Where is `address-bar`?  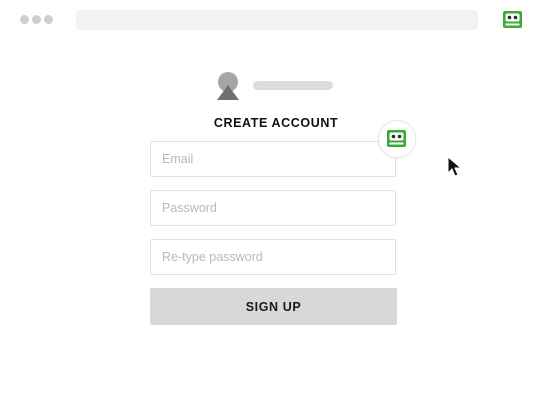 address-bar is located at coordinates (277, 20).